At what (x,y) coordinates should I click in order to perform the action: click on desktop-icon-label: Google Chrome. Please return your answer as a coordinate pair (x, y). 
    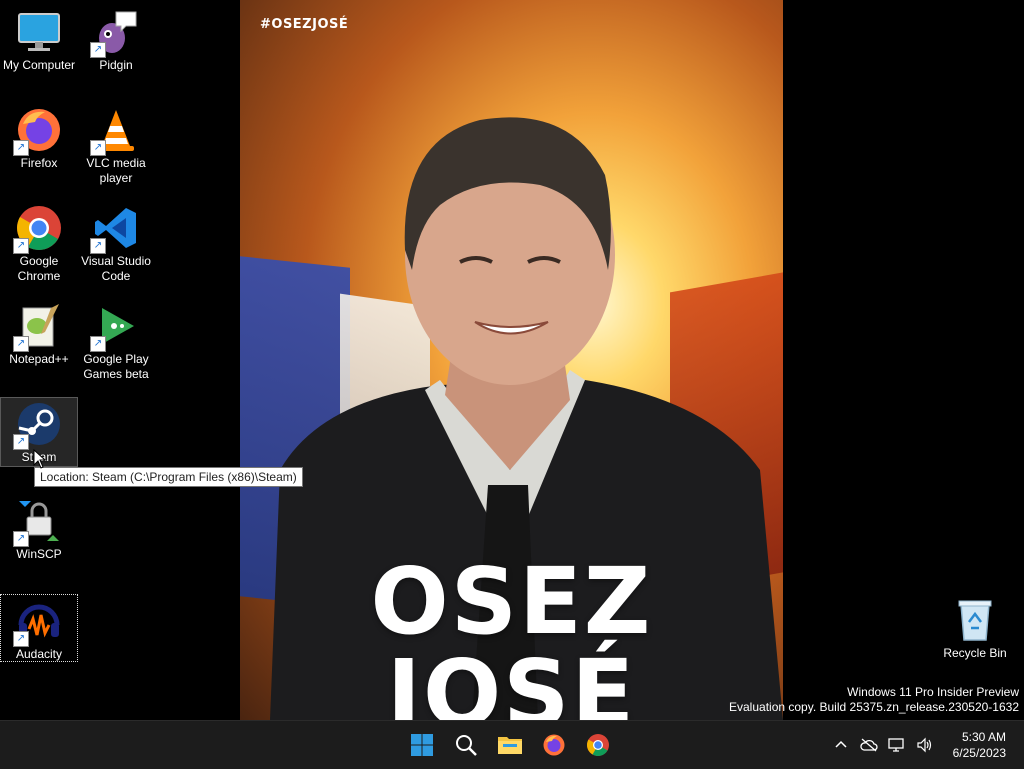
    Looking at the image, I should click on (39, 268).